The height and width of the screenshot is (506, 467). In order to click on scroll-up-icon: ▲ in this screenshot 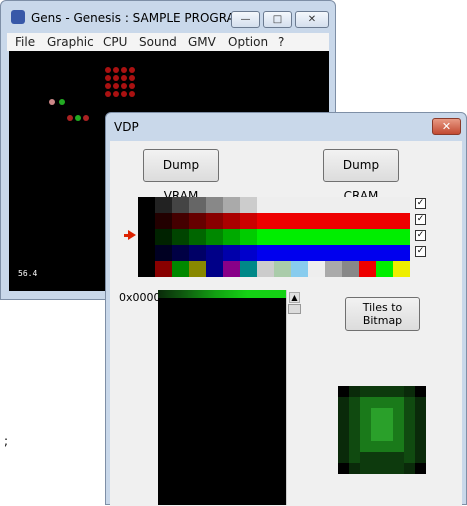, I will do `click(294, 297)`.